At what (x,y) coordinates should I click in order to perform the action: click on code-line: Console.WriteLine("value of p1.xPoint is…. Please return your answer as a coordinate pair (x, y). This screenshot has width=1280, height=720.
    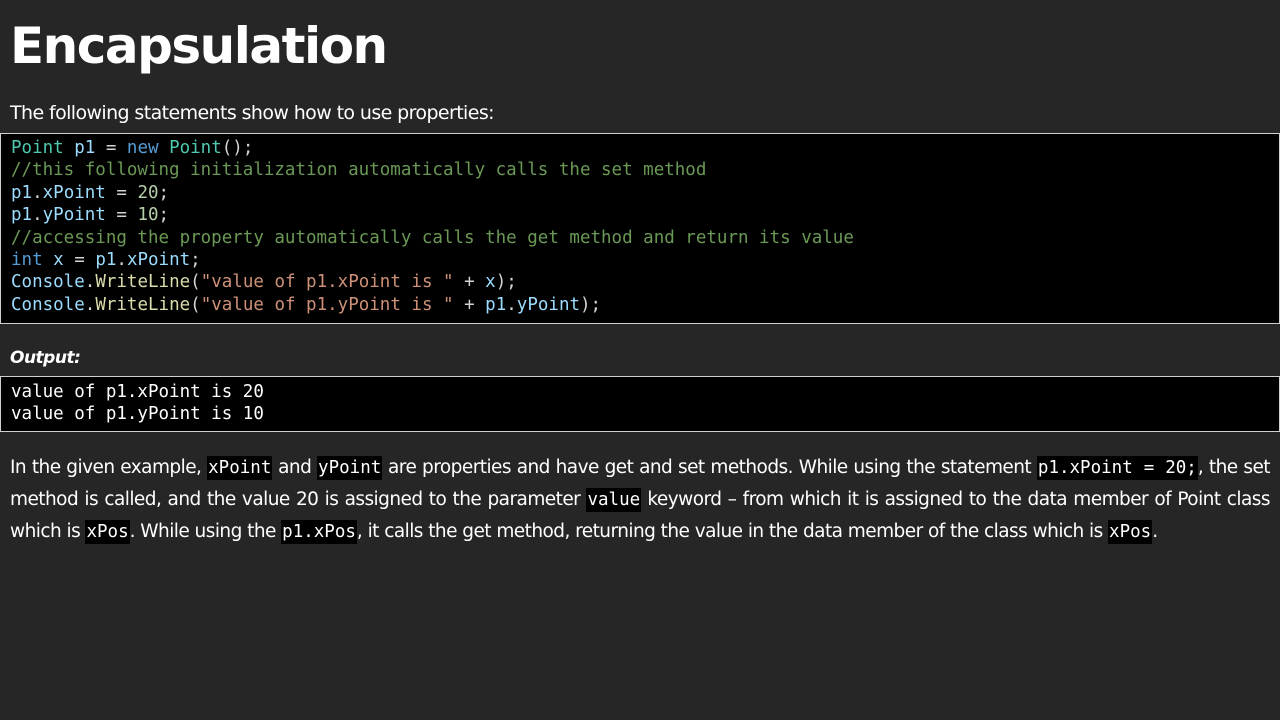
    Looking at the image, I should click on (264, 282).